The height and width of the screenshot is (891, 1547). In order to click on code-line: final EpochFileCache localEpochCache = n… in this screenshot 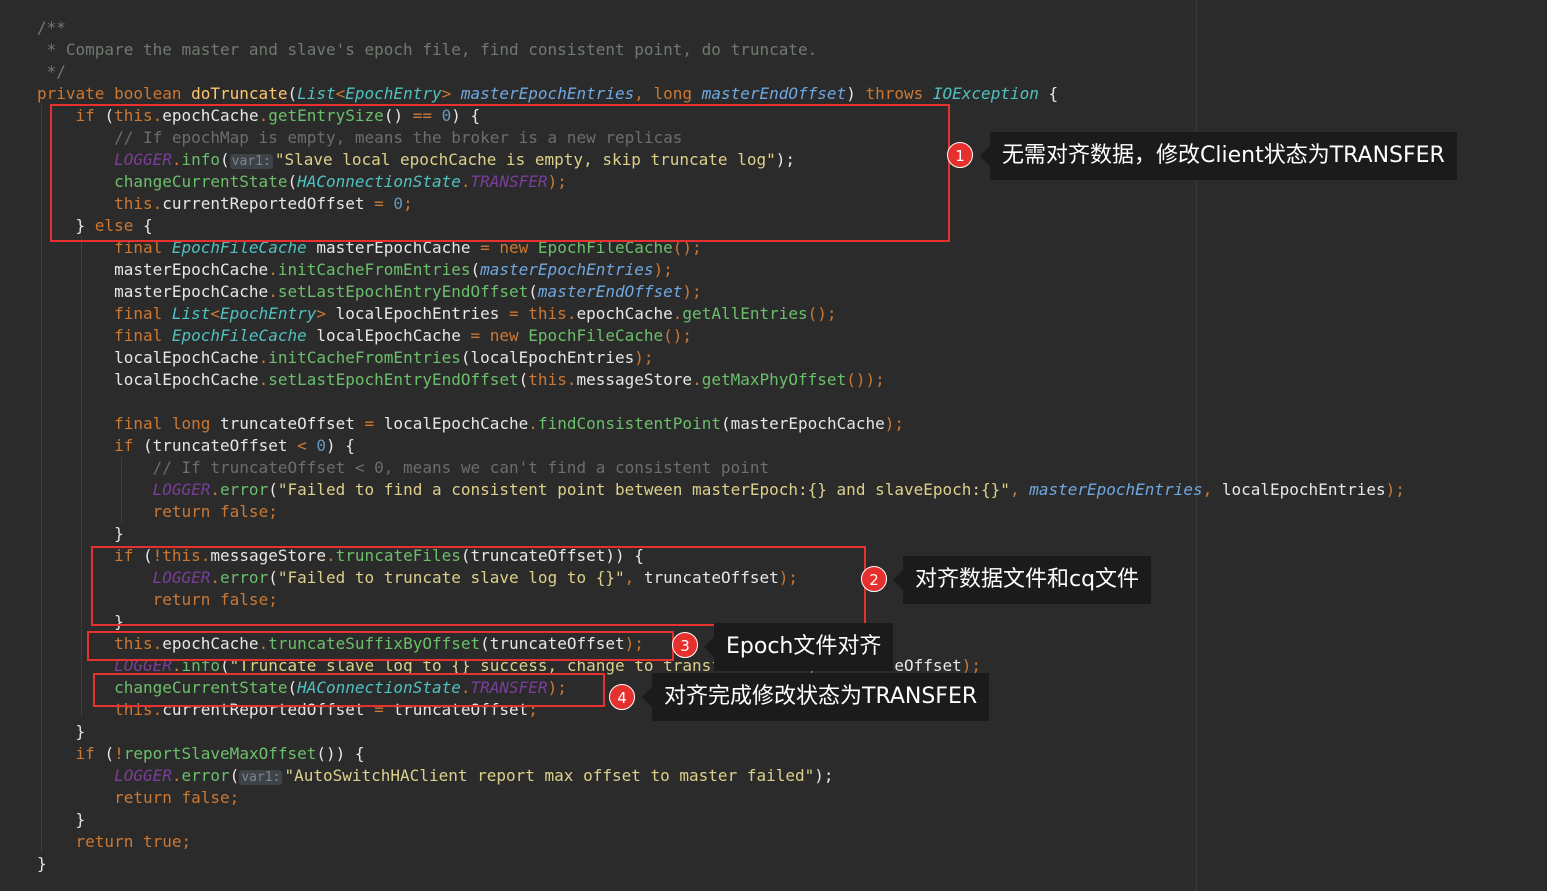, I will do `click(364, 336)`.